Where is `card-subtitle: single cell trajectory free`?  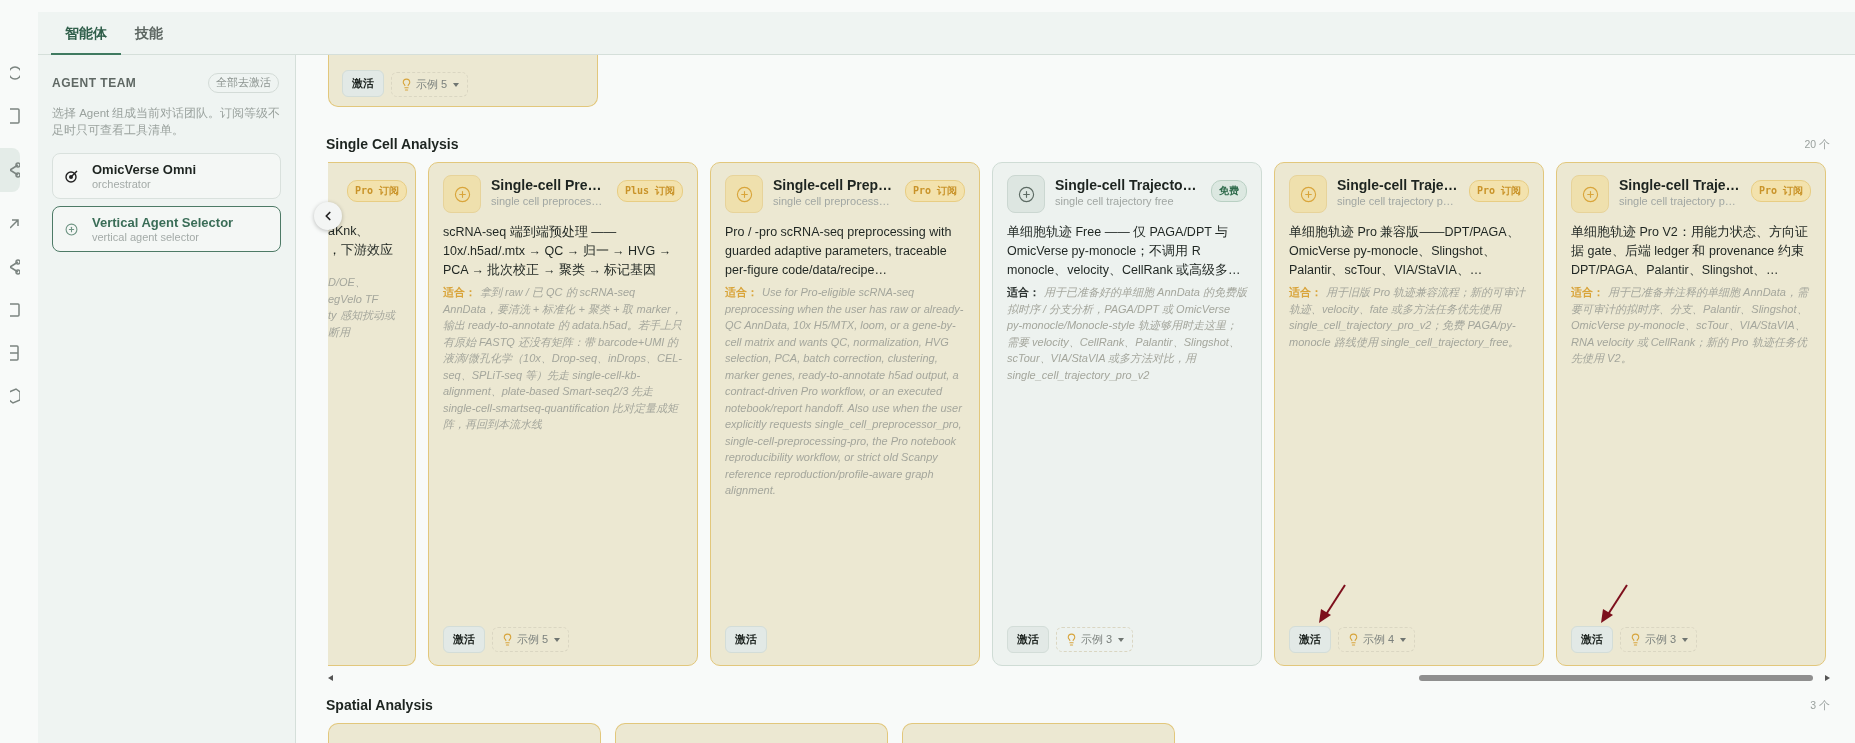
card-subtitle: single cell trajectory free is located at coordinates (1115, 201).